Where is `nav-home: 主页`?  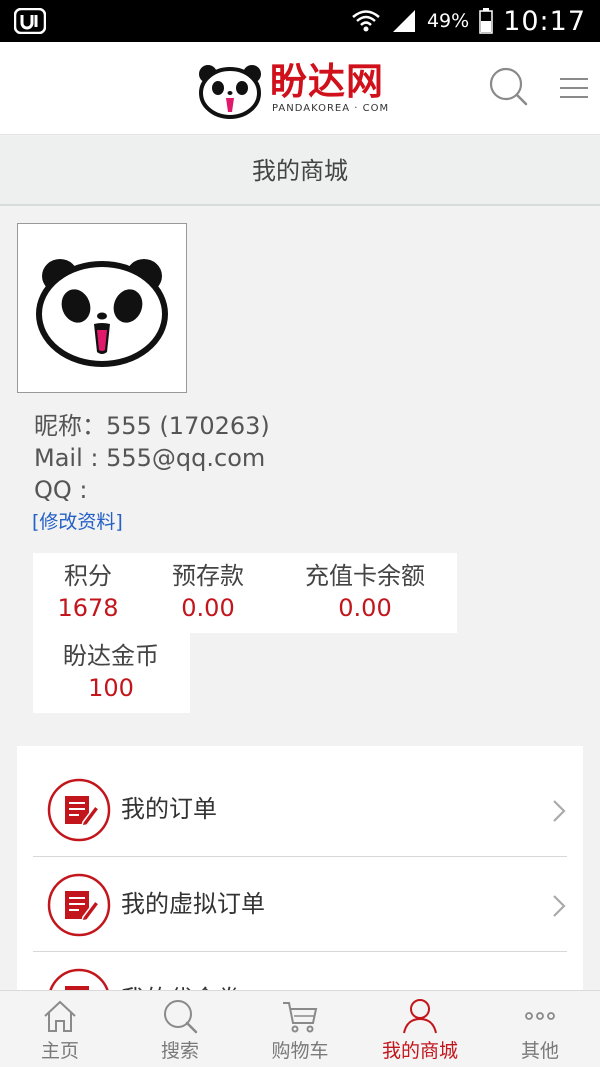 nav-home: 主页 is located at coordinates (60, 1029).